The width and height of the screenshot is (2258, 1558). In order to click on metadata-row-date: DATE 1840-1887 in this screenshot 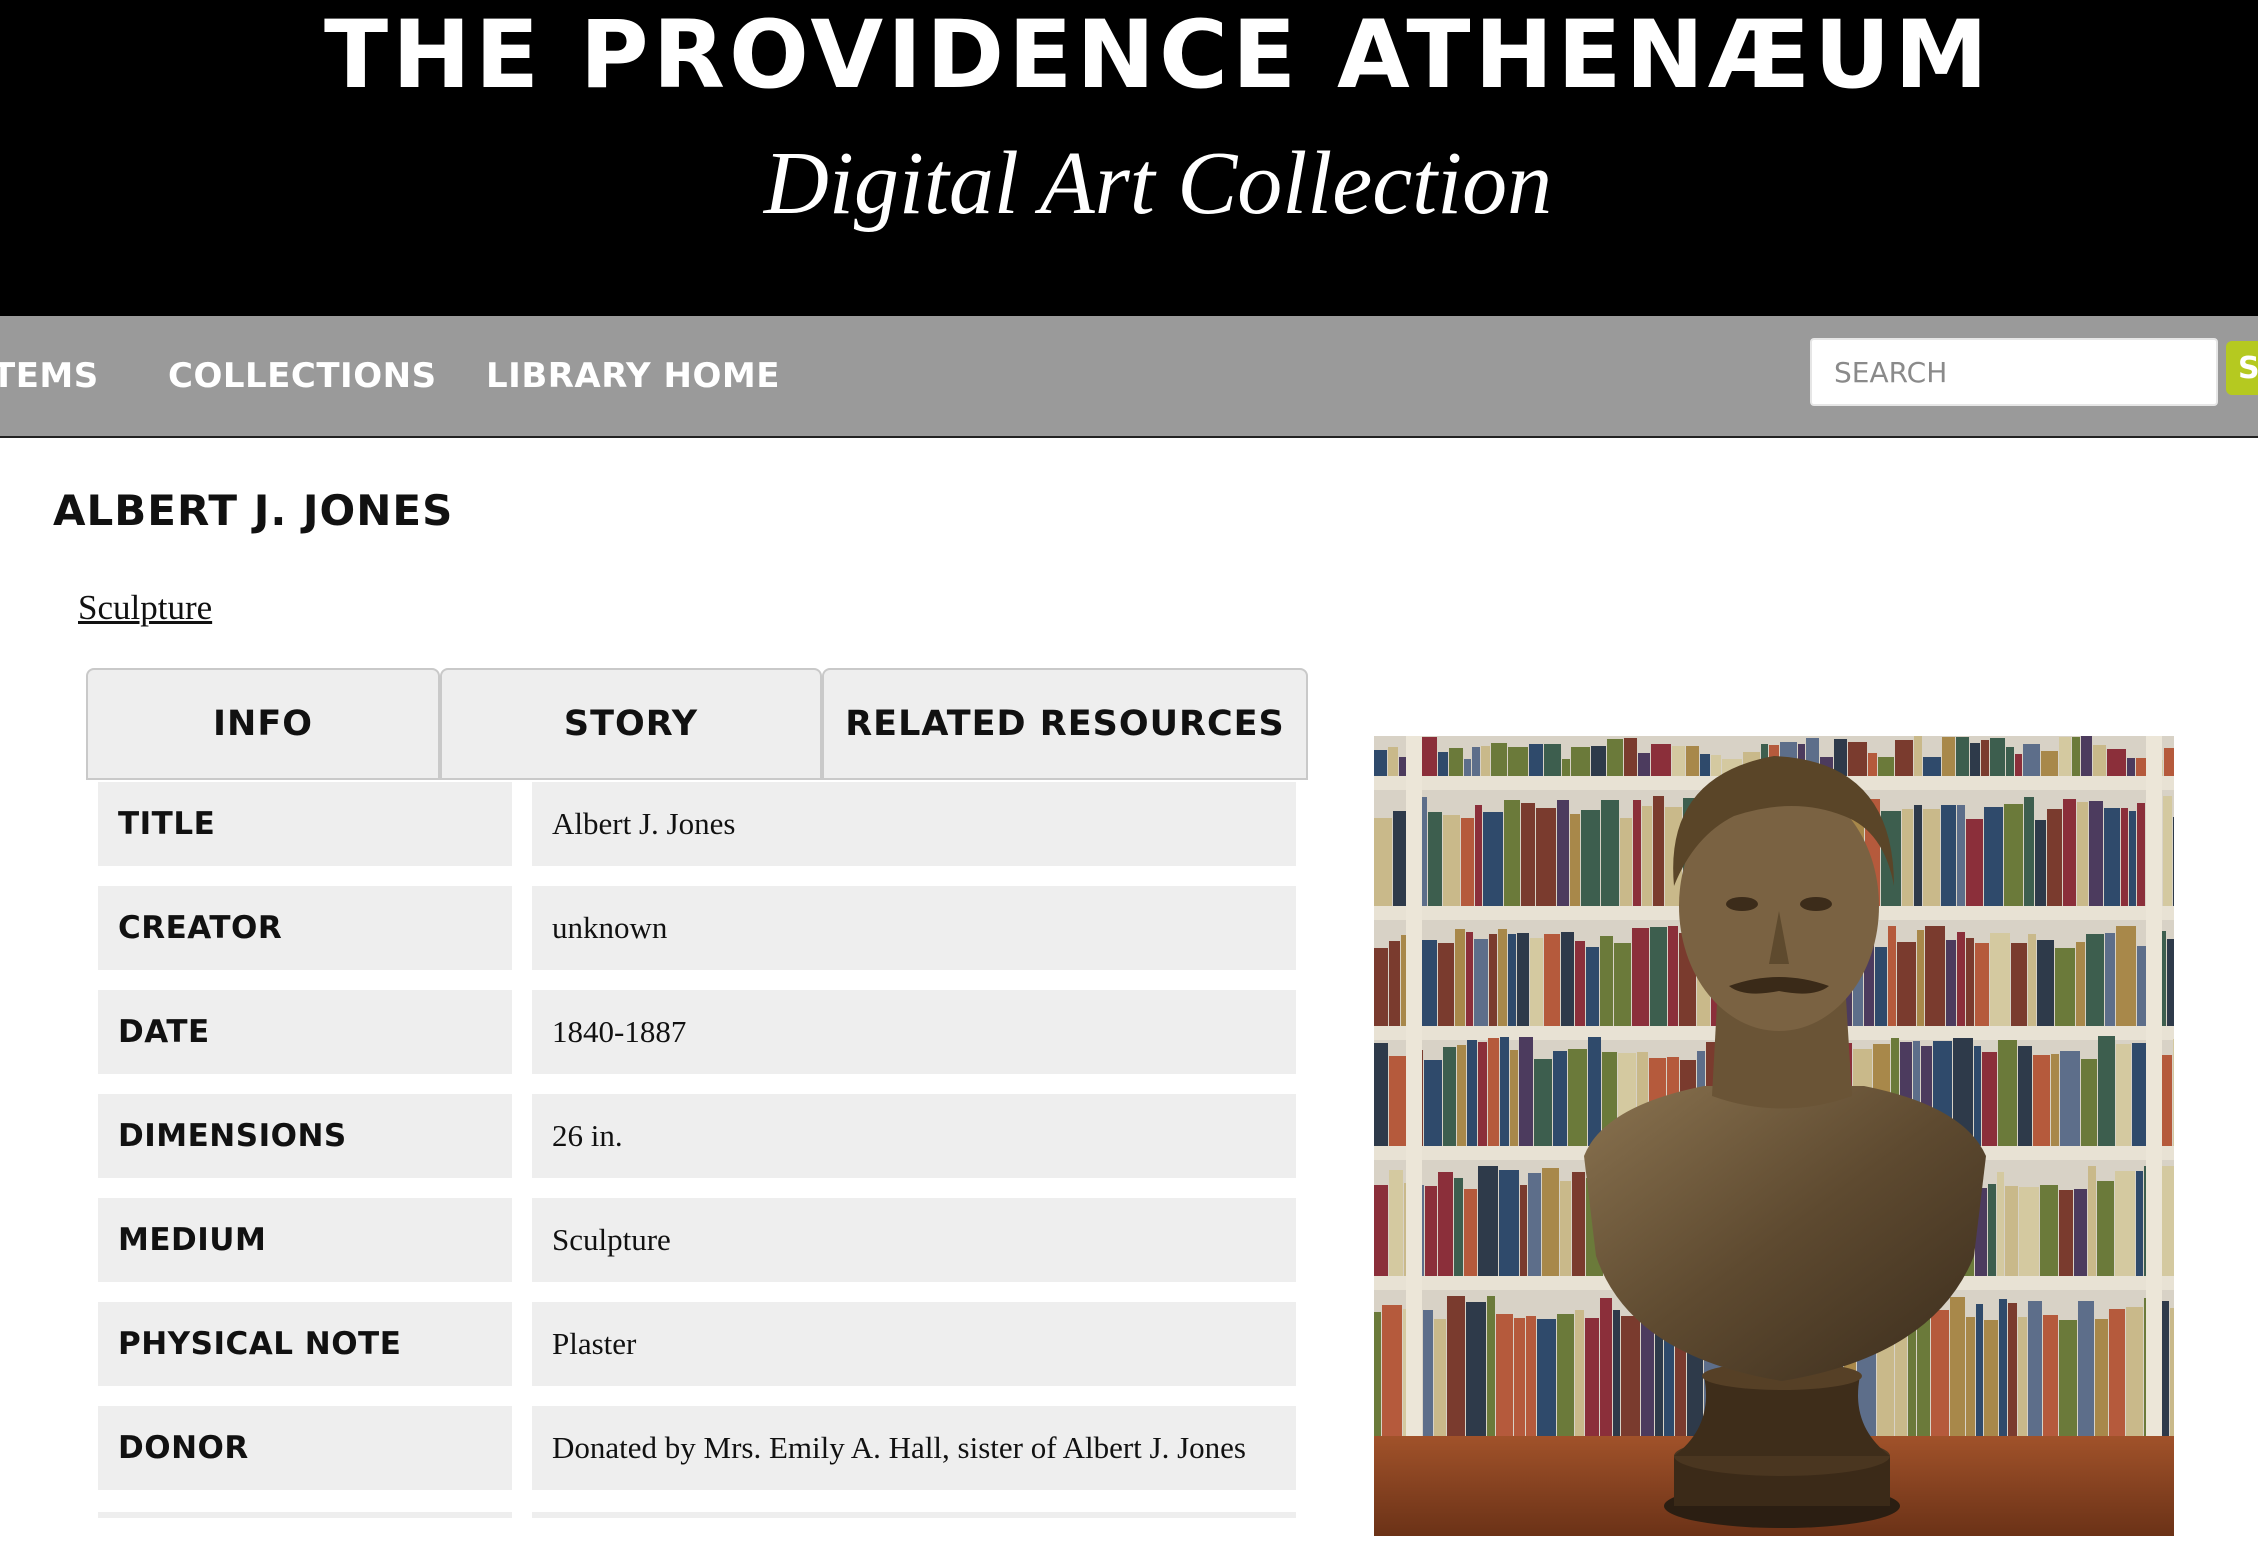, I will do `click(697, 1032)`.